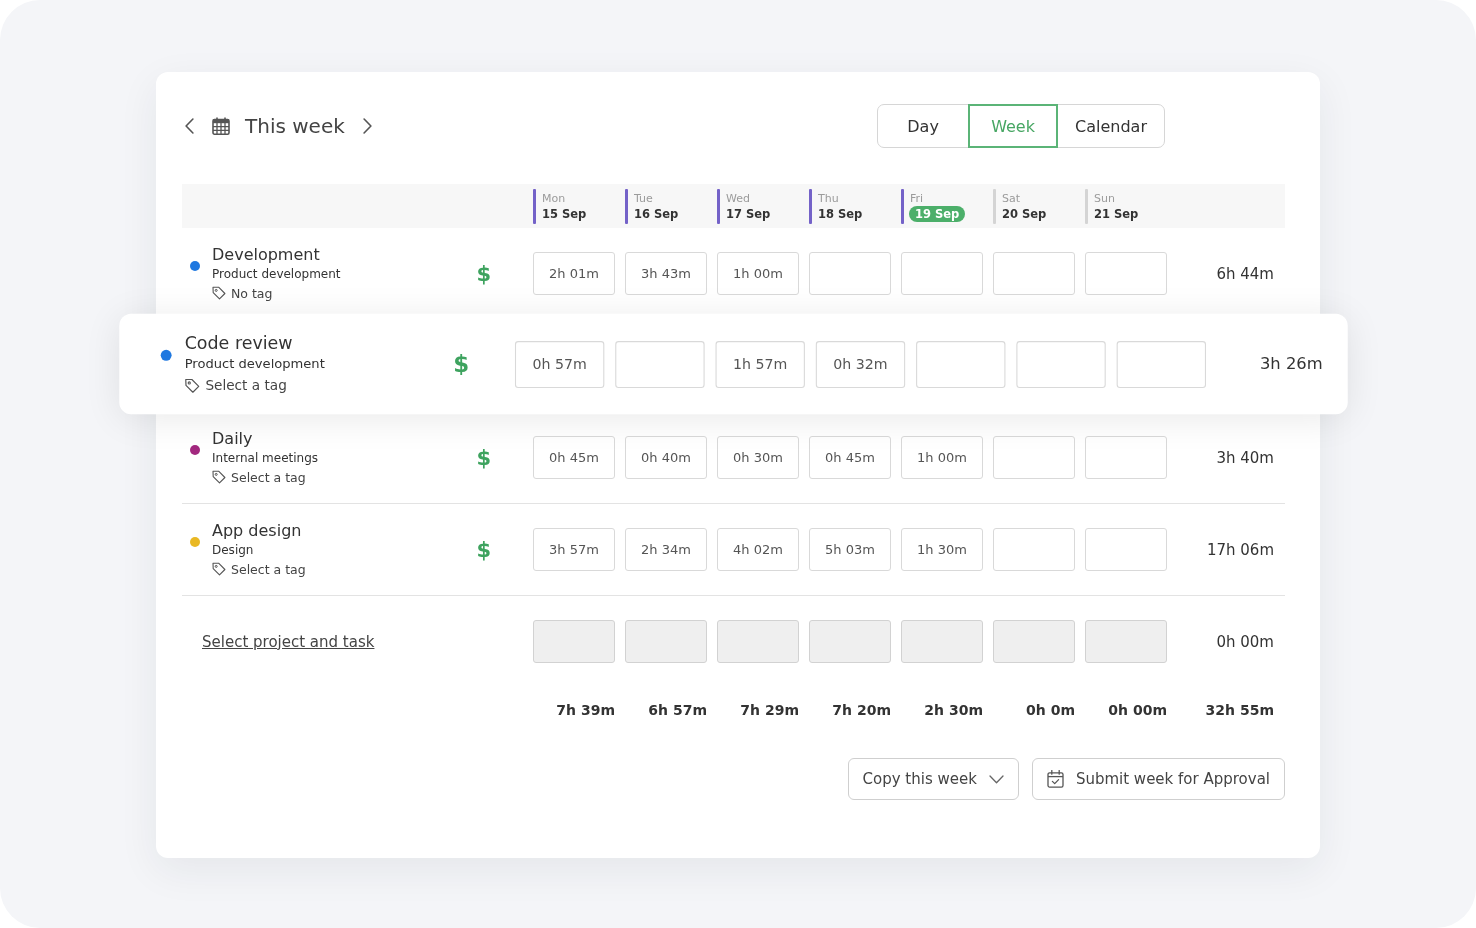  What do you see at coordinates (933, 779) in the screenshot?
I see `dropdown-button: Copy this week` at bounding box center [933, 779].